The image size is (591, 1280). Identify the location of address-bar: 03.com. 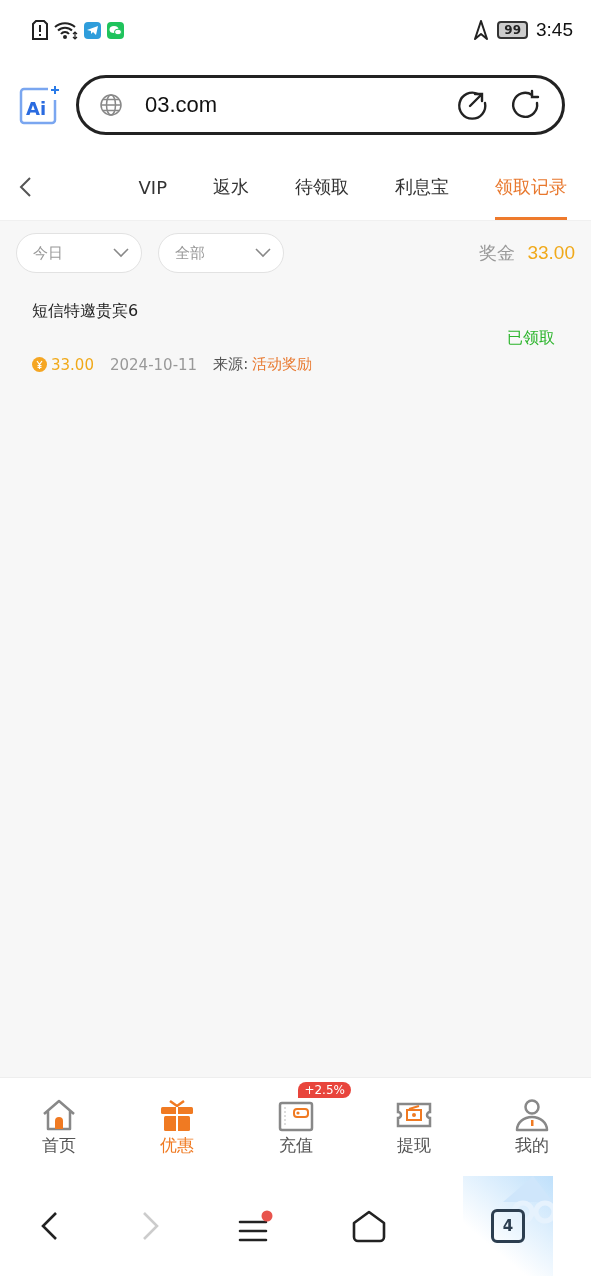
(320, 105).